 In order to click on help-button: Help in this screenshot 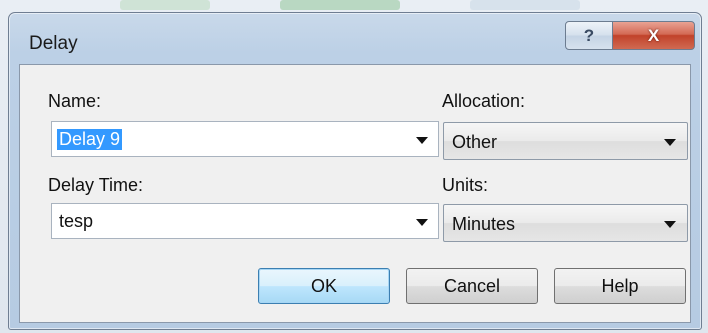, I will do `click(620, 286)`.